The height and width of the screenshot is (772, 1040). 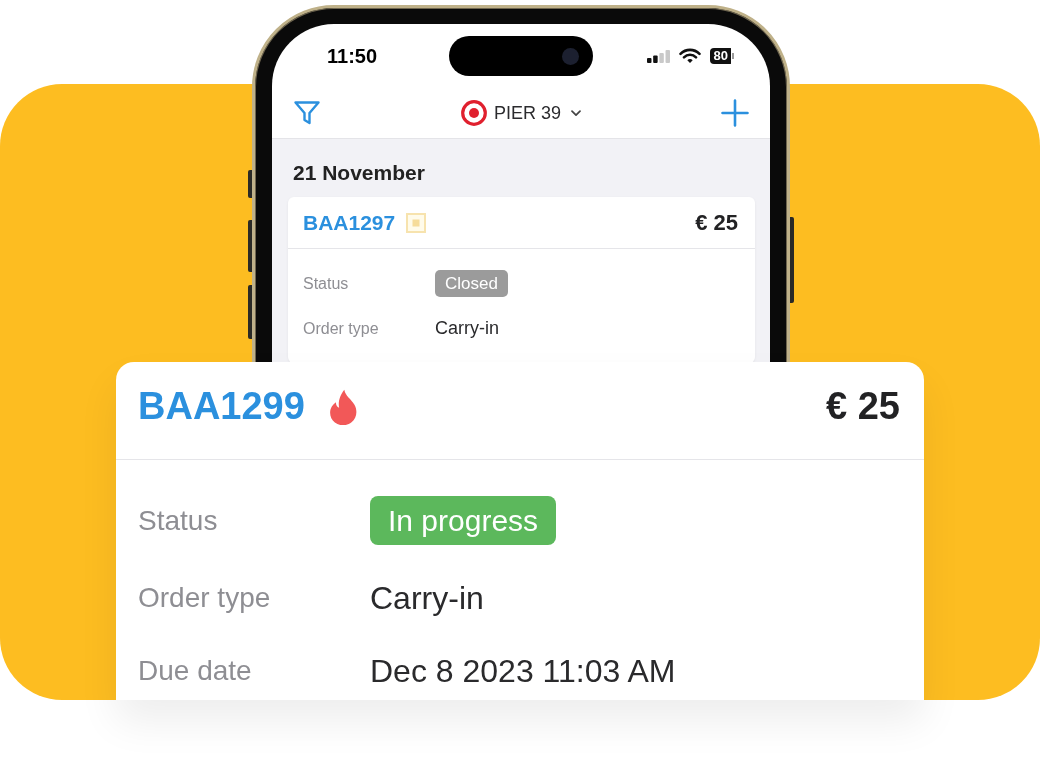 What do you see at coordinates (352, 56) in the screenshot?
I see `clock-time: 11:50` at bounding box center [352, 56].